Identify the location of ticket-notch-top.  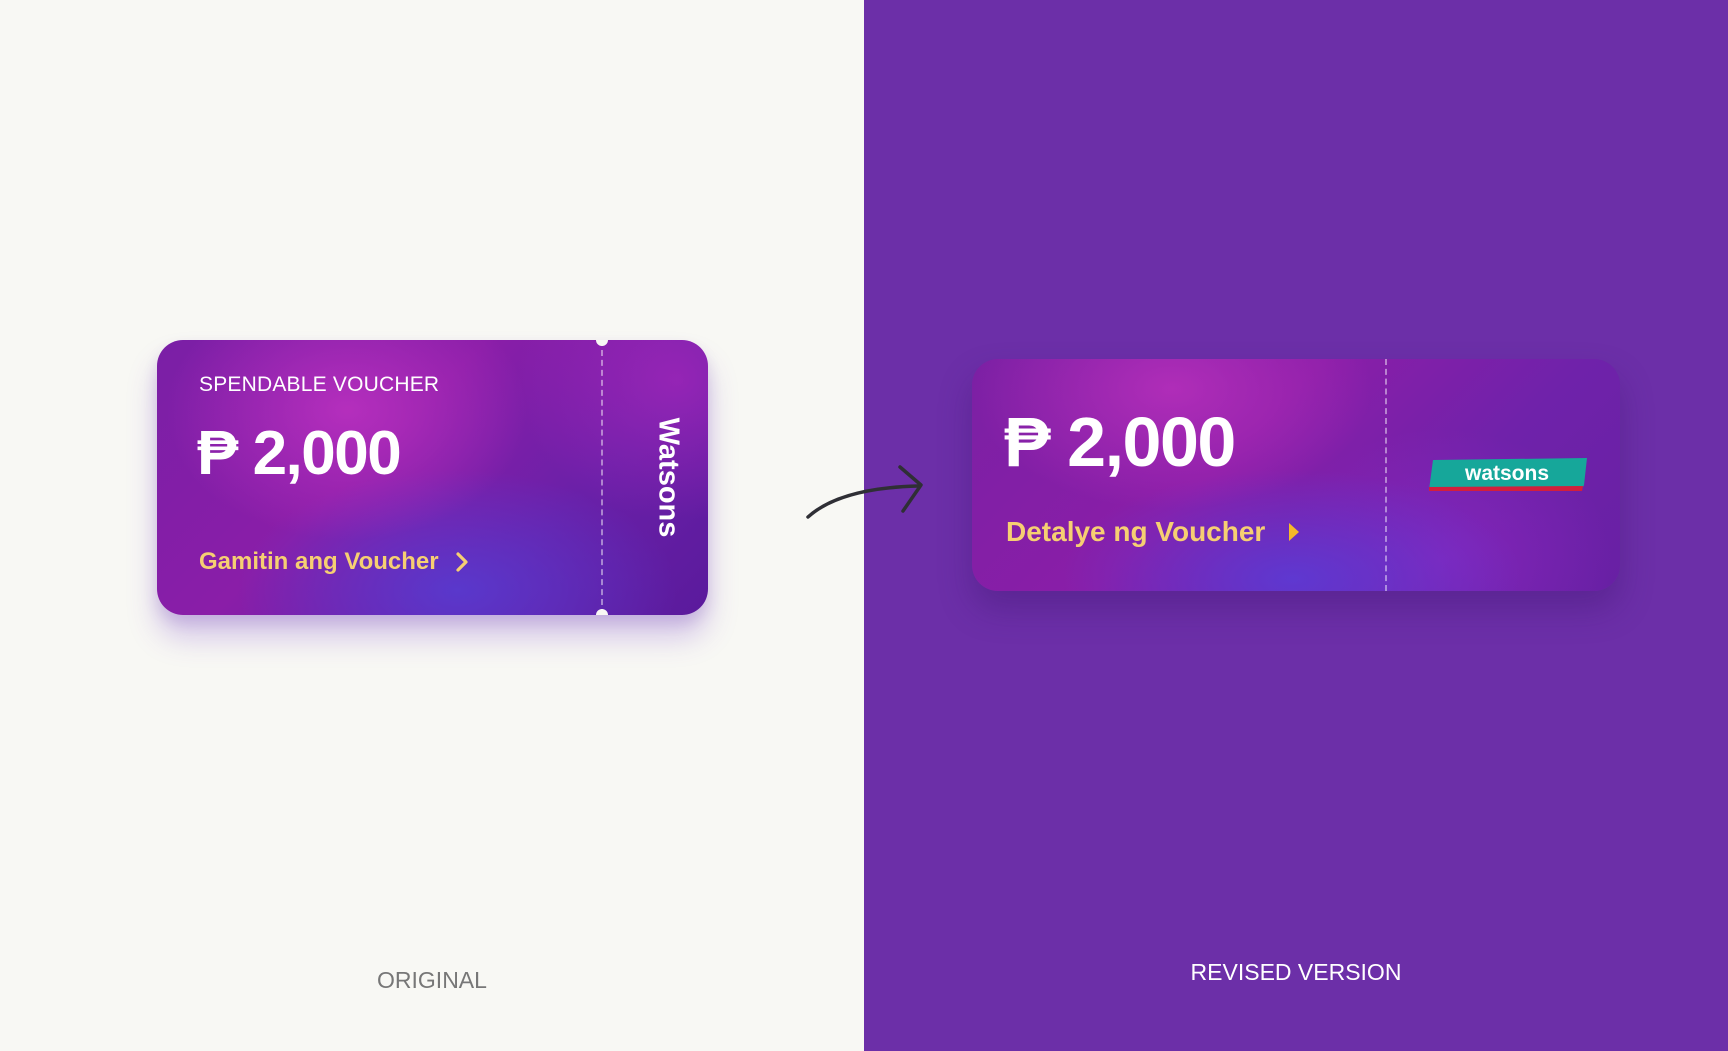
(602, 343).